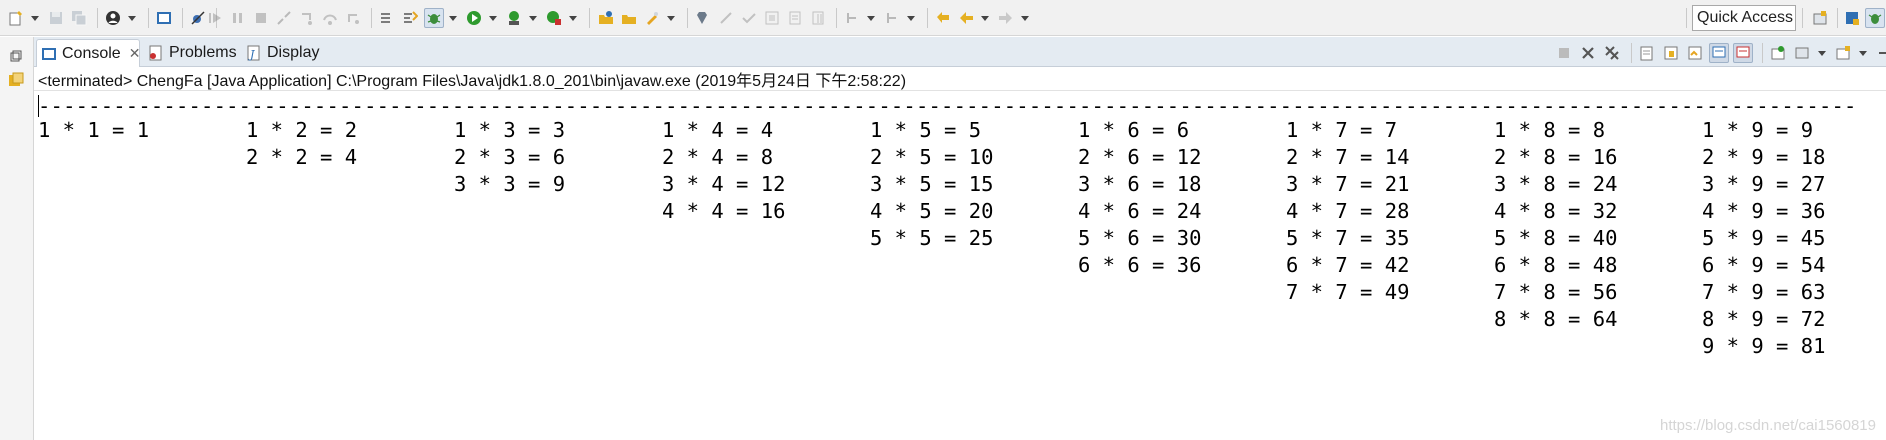 This screenshot has width=1886, height=440. I want to click on open-console-dropdown, so click(1862, 53).